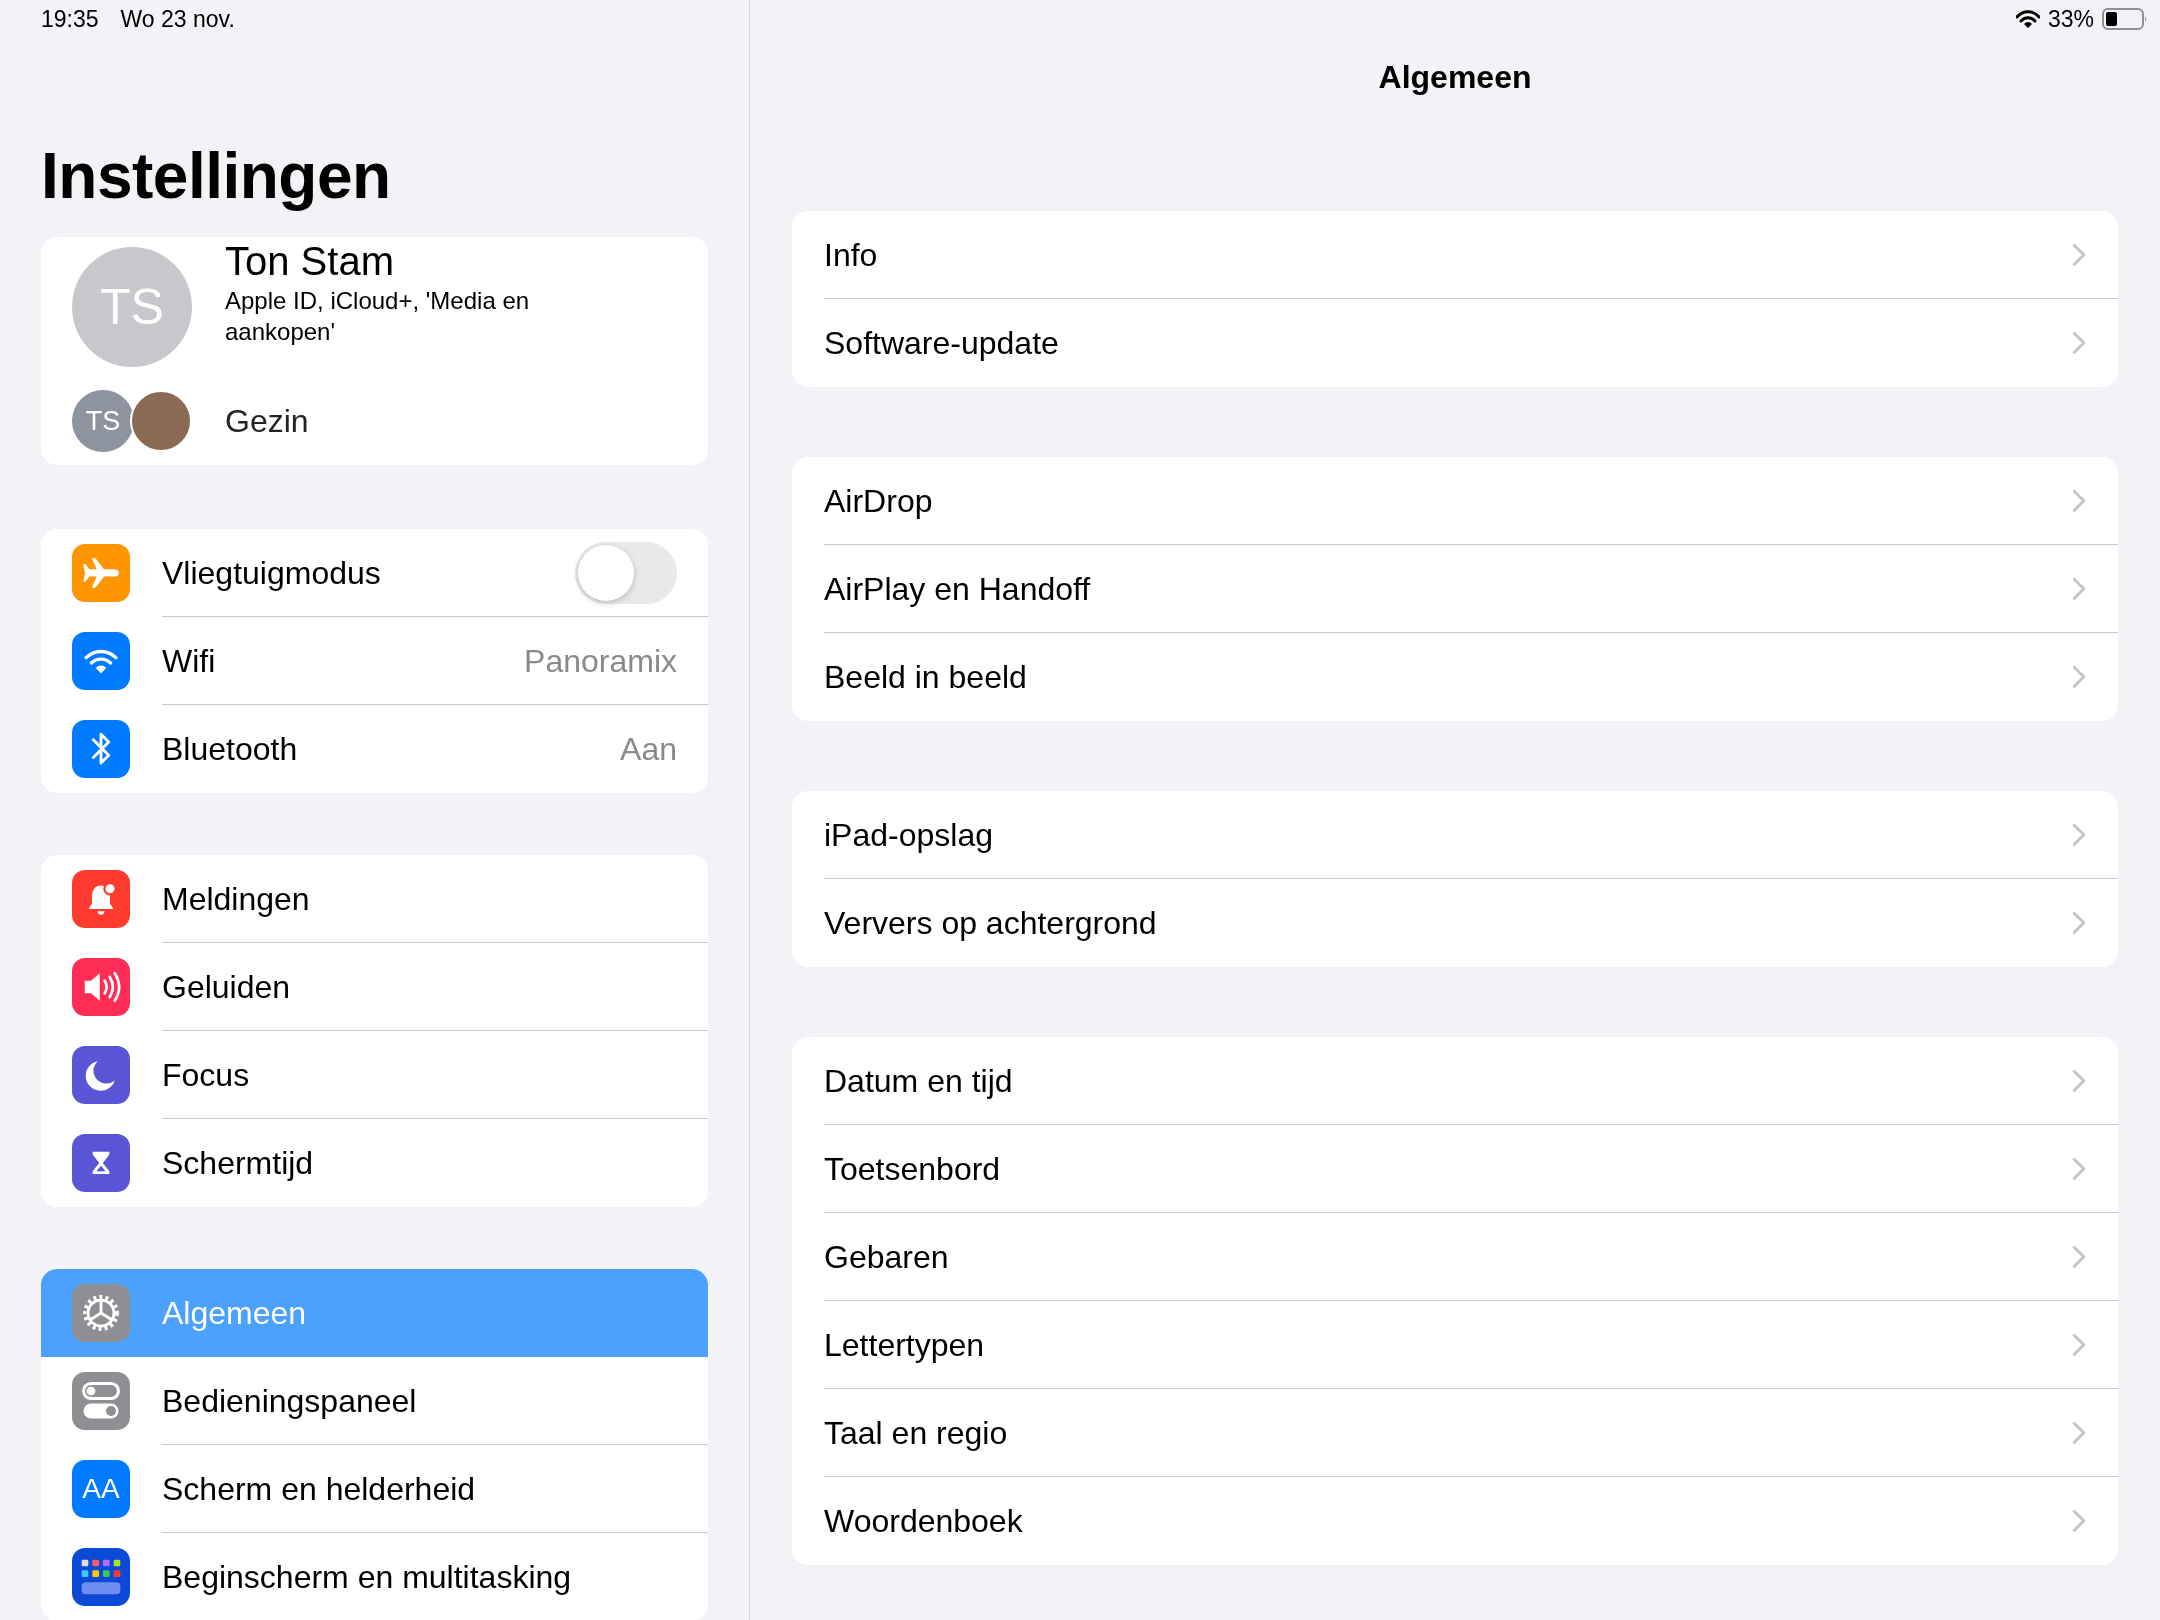  What do you see at coordinates (374, 1401) in the screenshot?
I see `settings-item: Bedieningspaneel` at bounding box center [374, 1401].